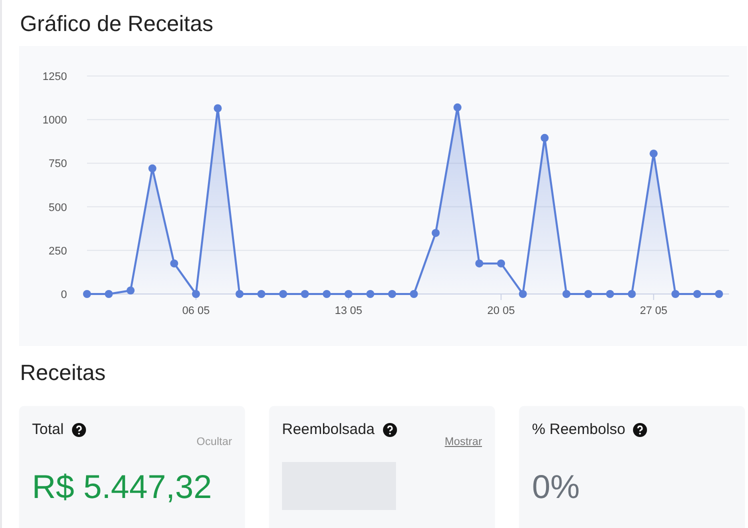 This screenshot has height=528, width=748. I want to click on section-title: Receitas, so click(62, 373).